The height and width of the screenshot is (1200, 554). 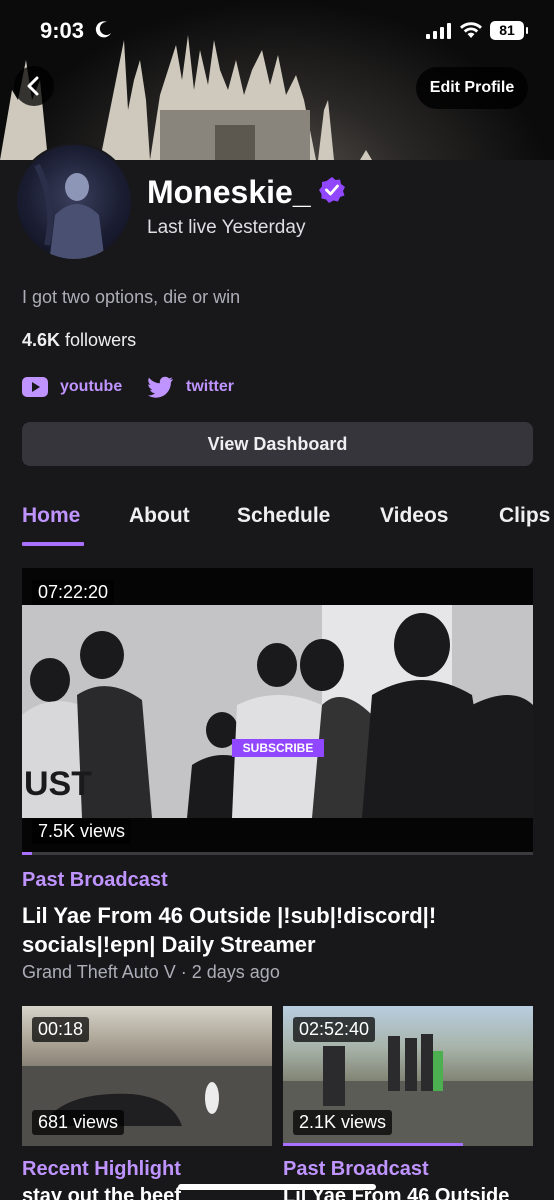 I want to click on video-category: Past Broadcast, so click(x=356, y=1169).